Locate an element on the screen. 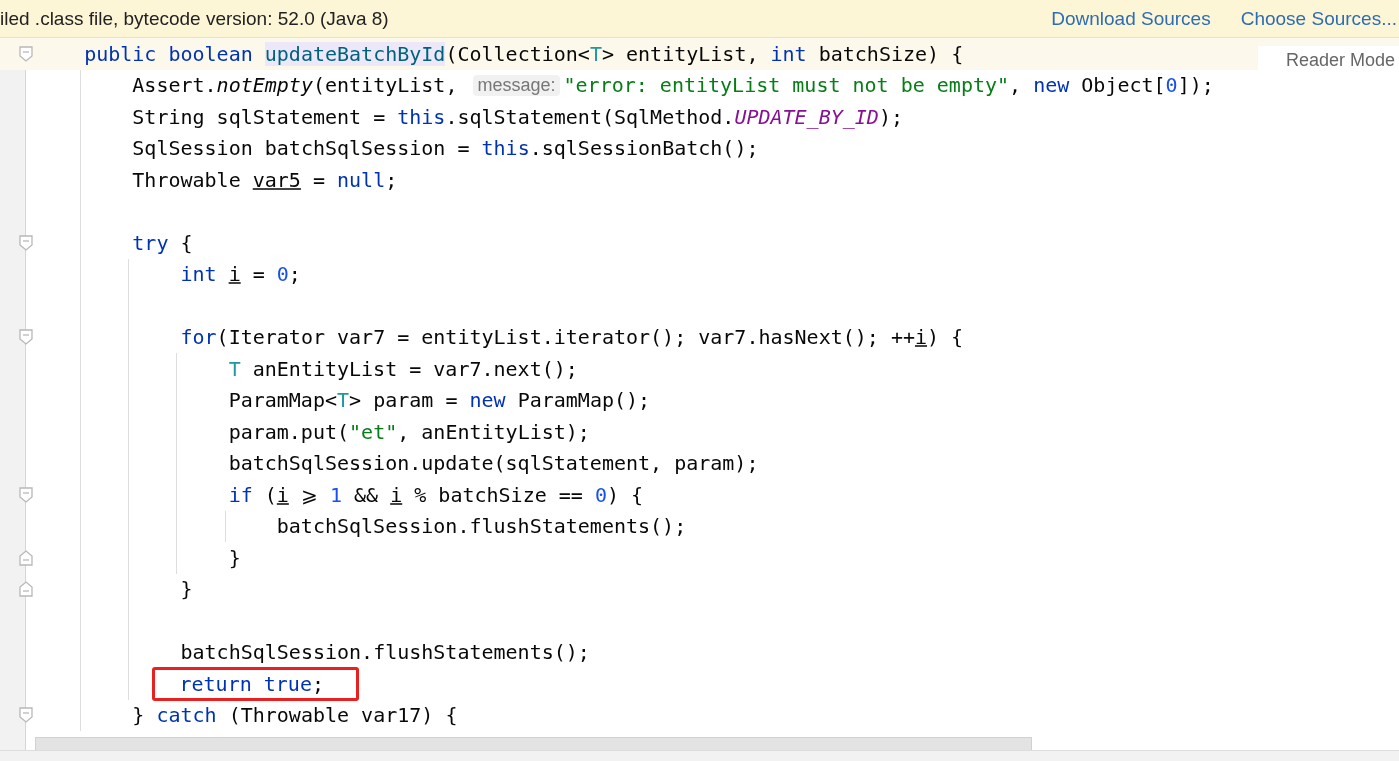  code-line: batchSqlSession.update(sqlStatement, param); is located at coordinates (493, 463).